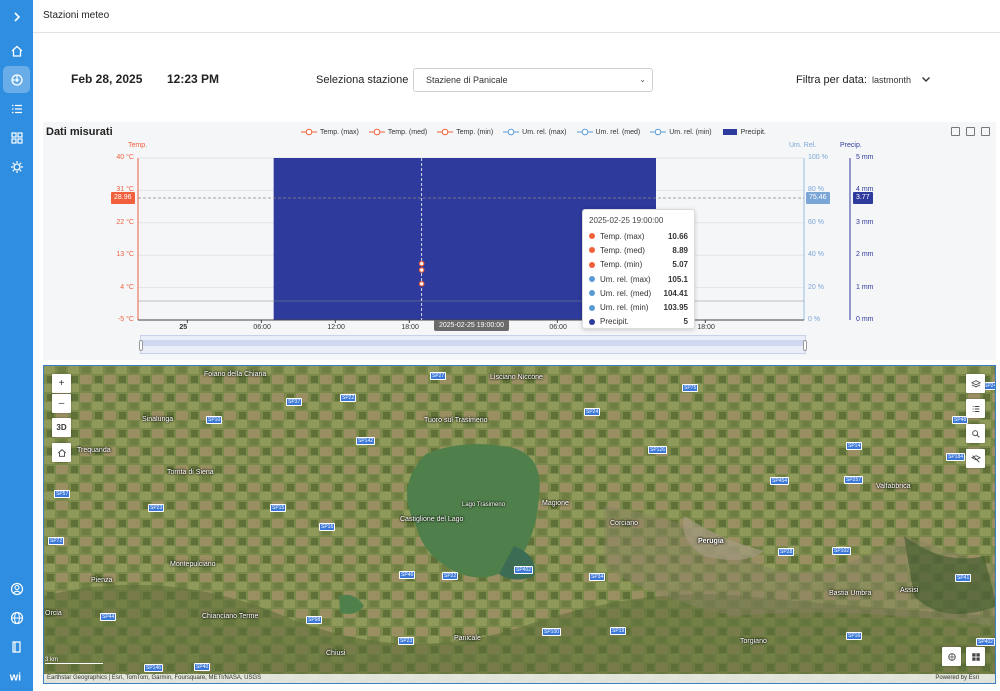 The image size is (1000, 691). Describe the element at coordinates (842, 551) in the screenshot. I see `road-shield: SP102` at that location.